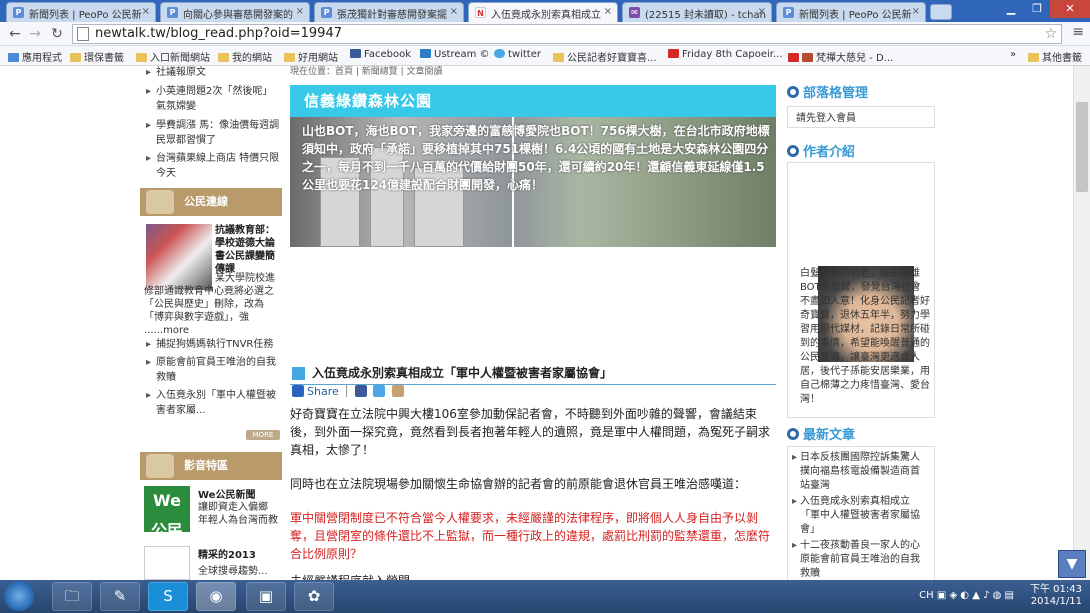 The width and height of the screenshot is (1090, 613). I want to click on facebook-icon, so click(360, 391).